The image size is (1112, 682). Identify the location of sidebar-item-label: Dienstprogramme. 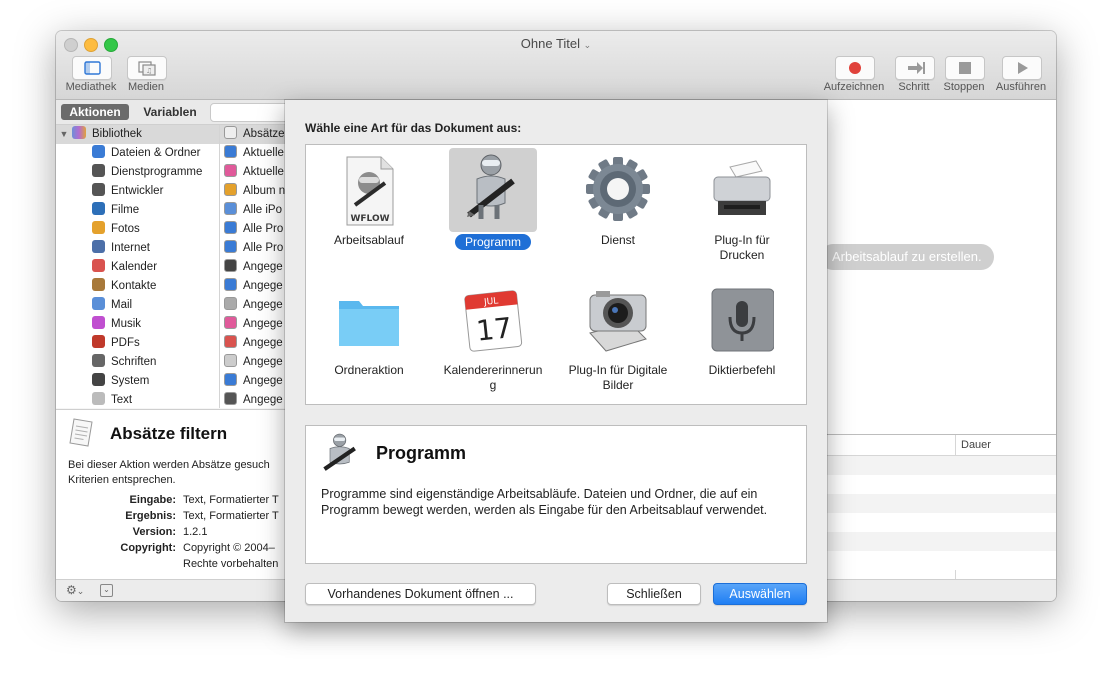
(157, 172).